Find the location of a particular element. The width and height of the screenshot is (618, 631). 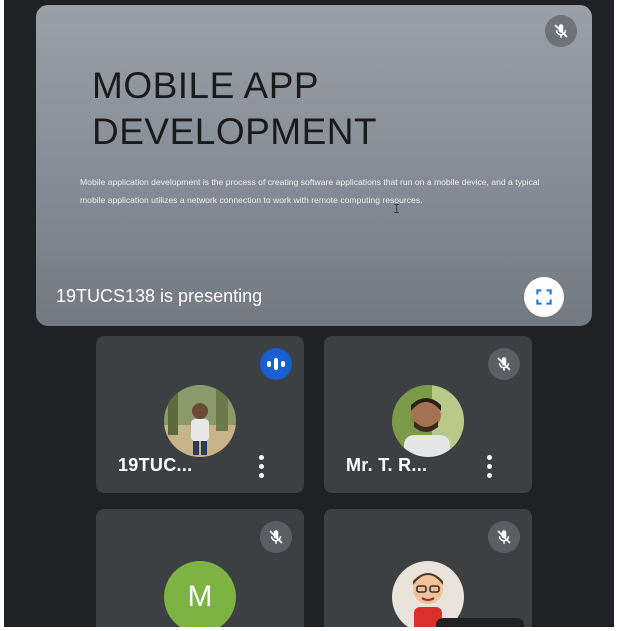

slide-title-line-2: DEVELOPMENT is located at coordinates (235, 131).